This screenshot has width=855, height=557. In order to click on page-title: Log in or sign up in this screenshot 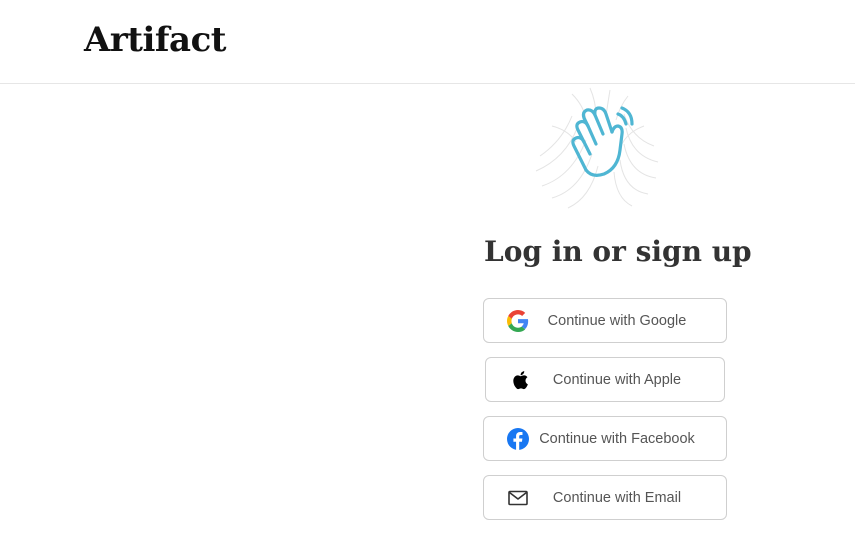, I will do `click(618, 251)`.